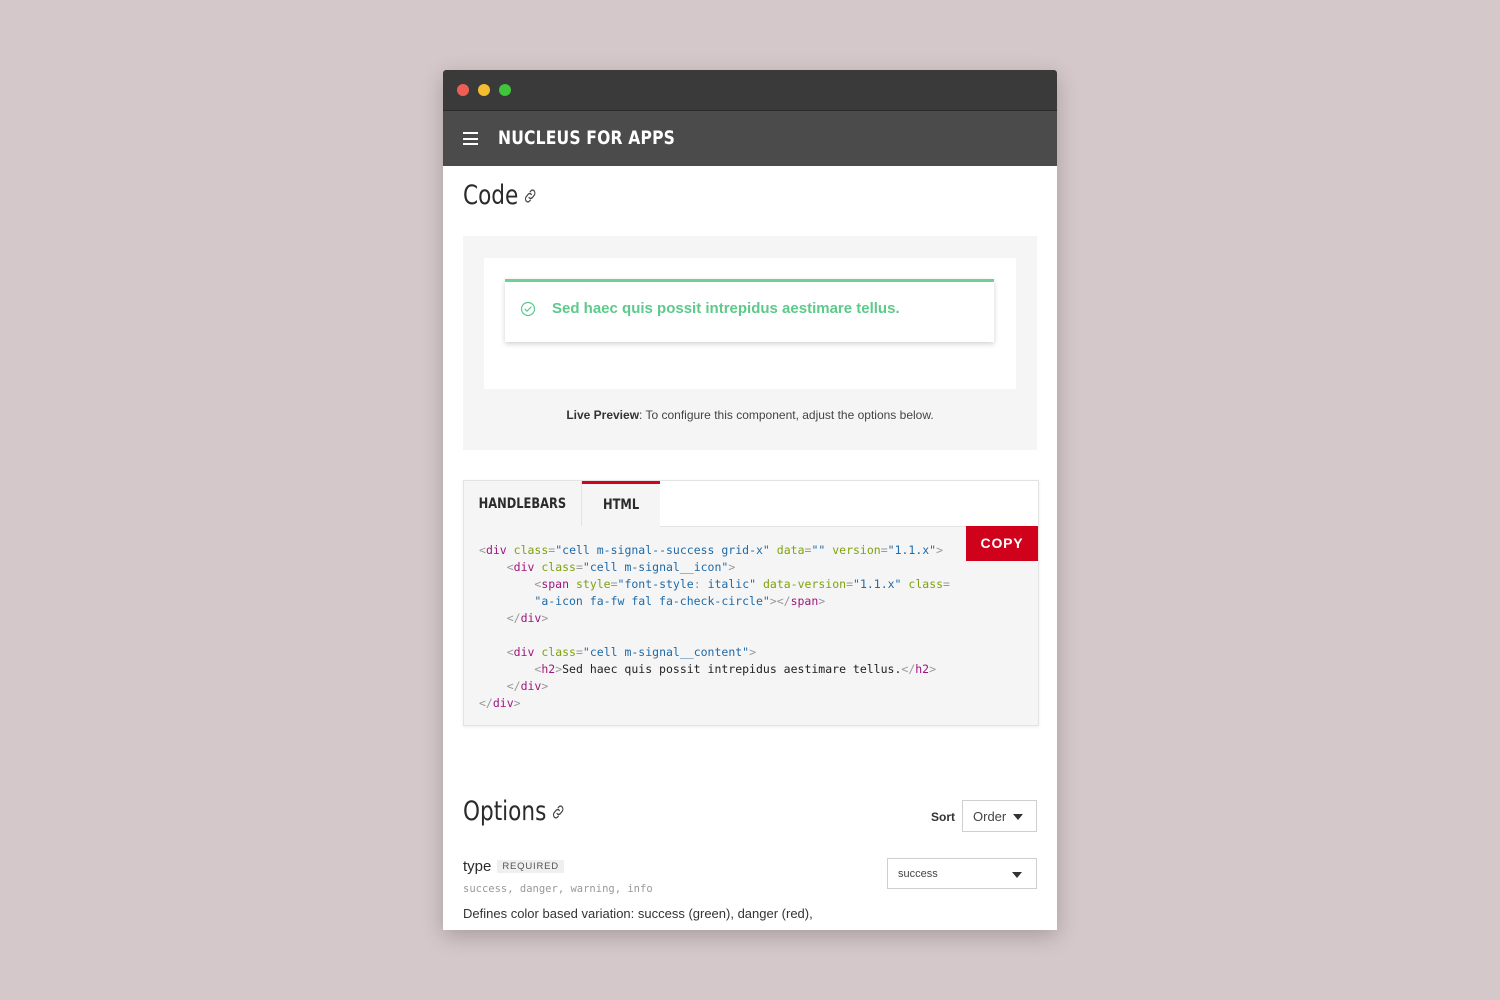 The width and height of the screenshot is (1500, 1000). I want to click on option-name: type, so click(477, 866).